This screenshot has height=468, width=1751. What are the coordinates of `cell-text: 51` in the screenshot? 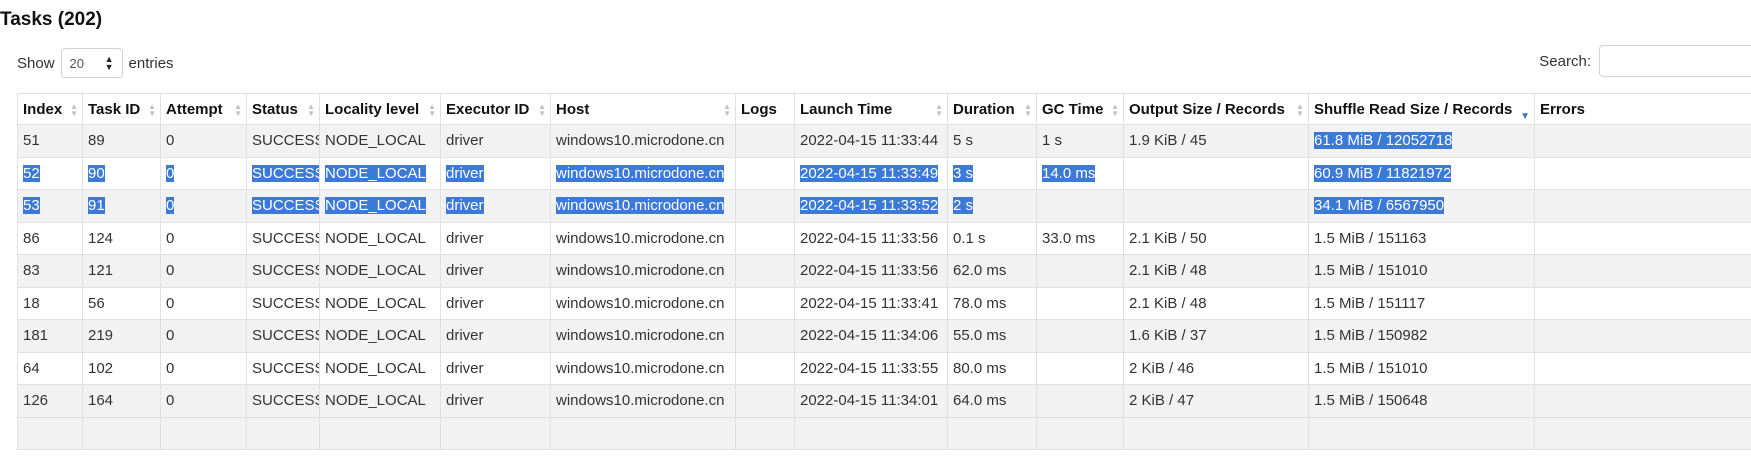 It's located at (31, 141).